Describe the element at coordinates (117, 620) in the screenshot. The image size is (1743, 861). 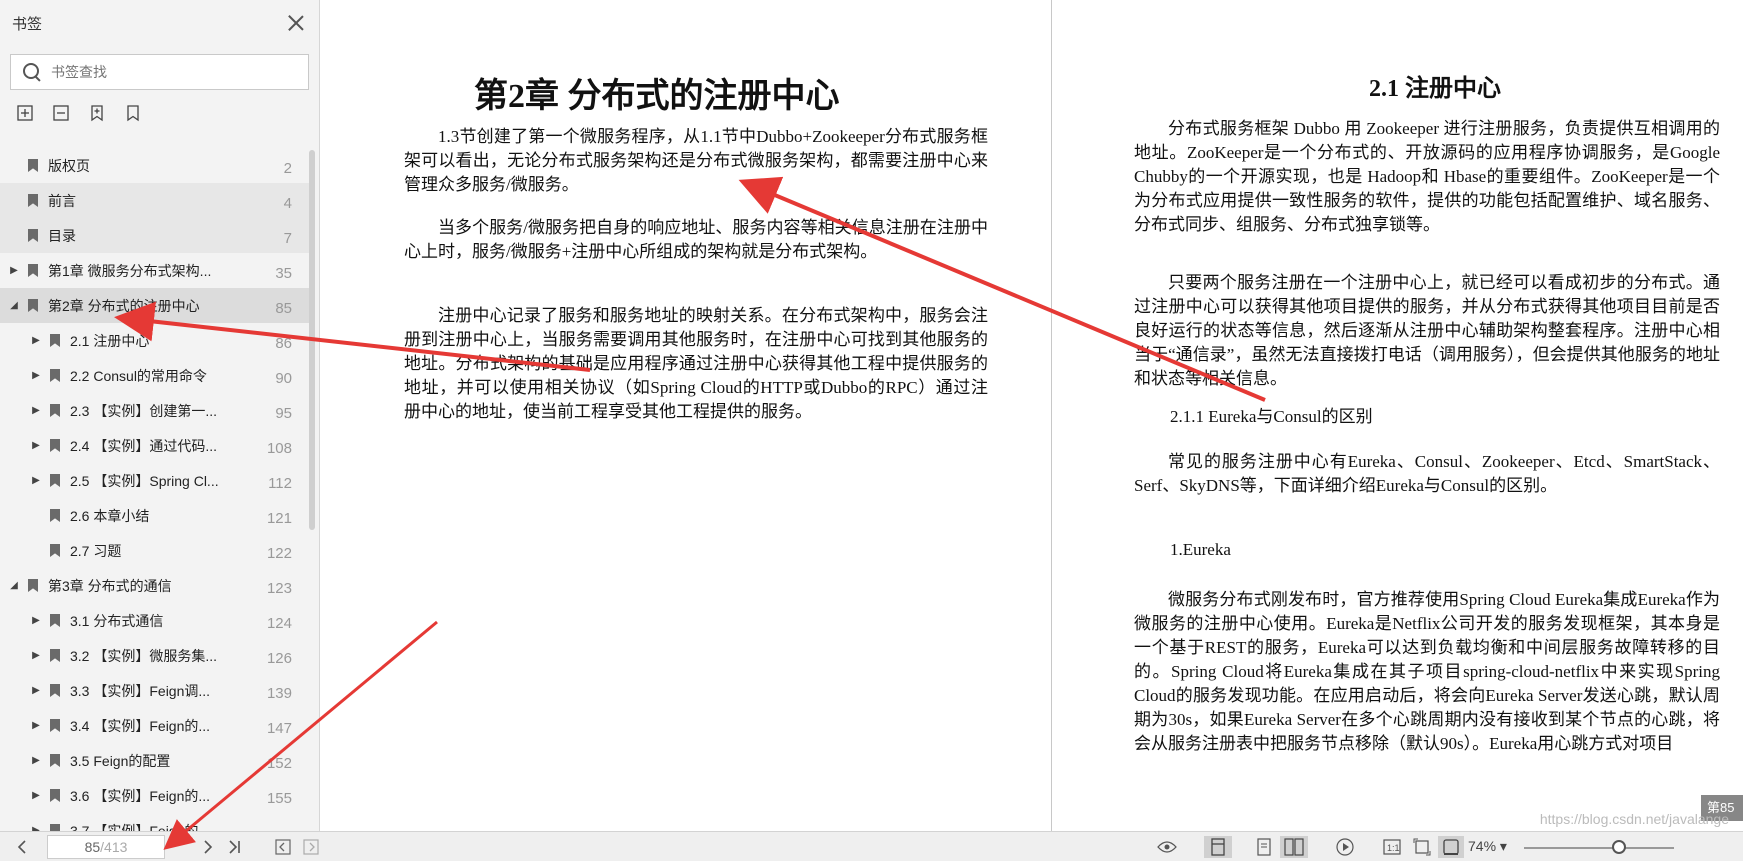
I see `bookmark-label: 3.1 分布式通信` at that location.